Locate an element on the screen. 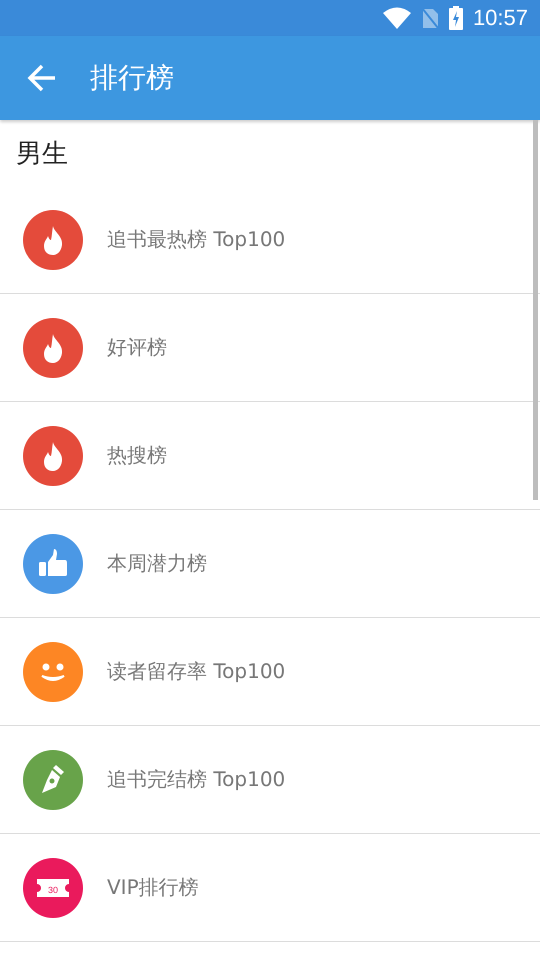 The image size is (540, 960). back-button is located at coordinates (42, 78).